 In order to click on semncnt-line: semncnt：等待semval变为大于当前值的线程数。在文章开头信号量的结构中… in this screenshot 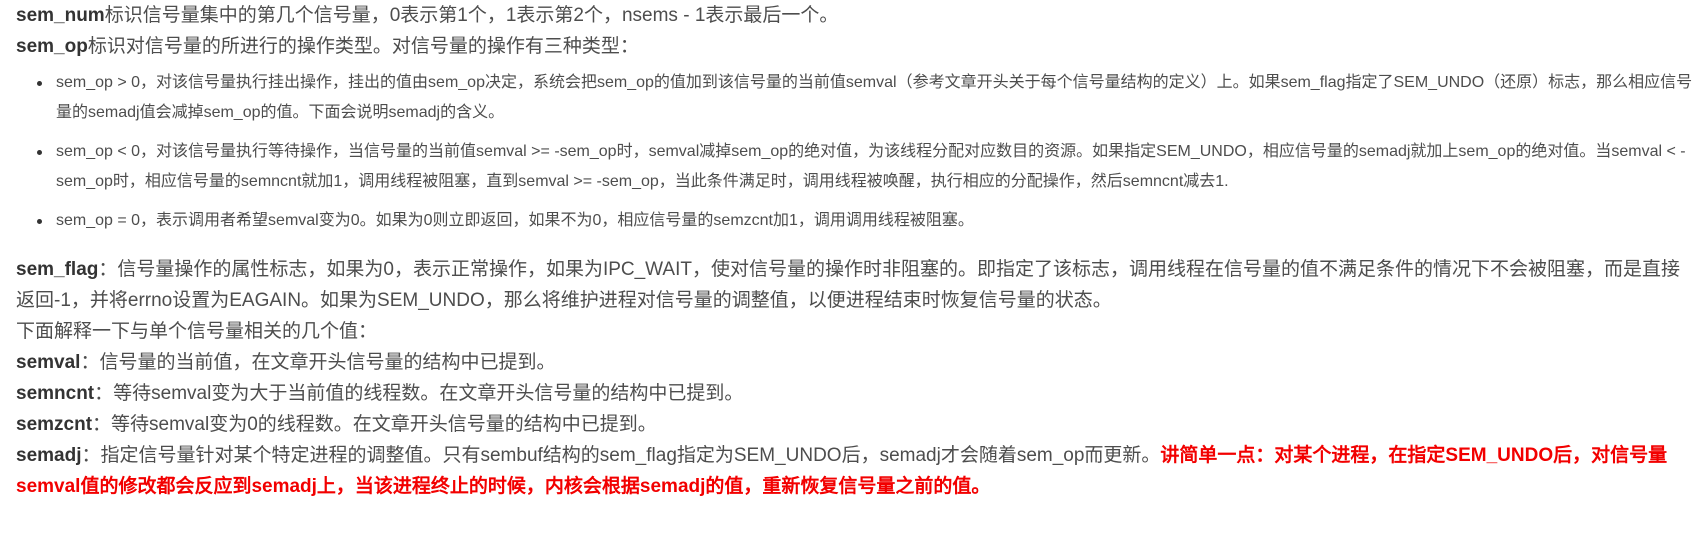, I will do `click(856, 393)`.